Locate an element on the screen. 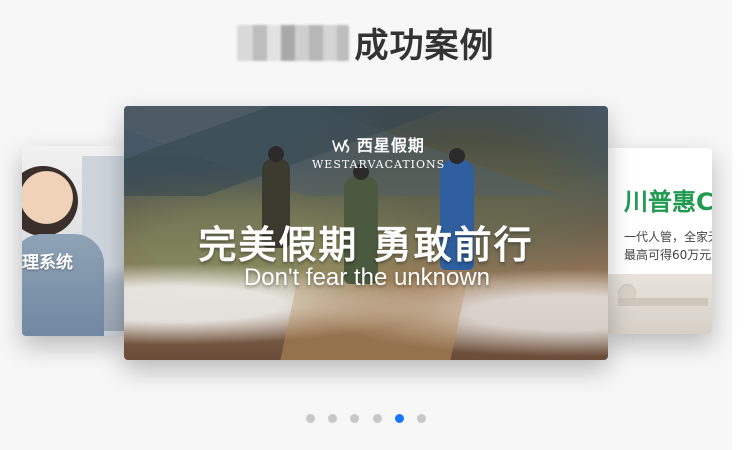  main-slide-subheadline: Don't fear the unknown is located at coordinates (367, 277).